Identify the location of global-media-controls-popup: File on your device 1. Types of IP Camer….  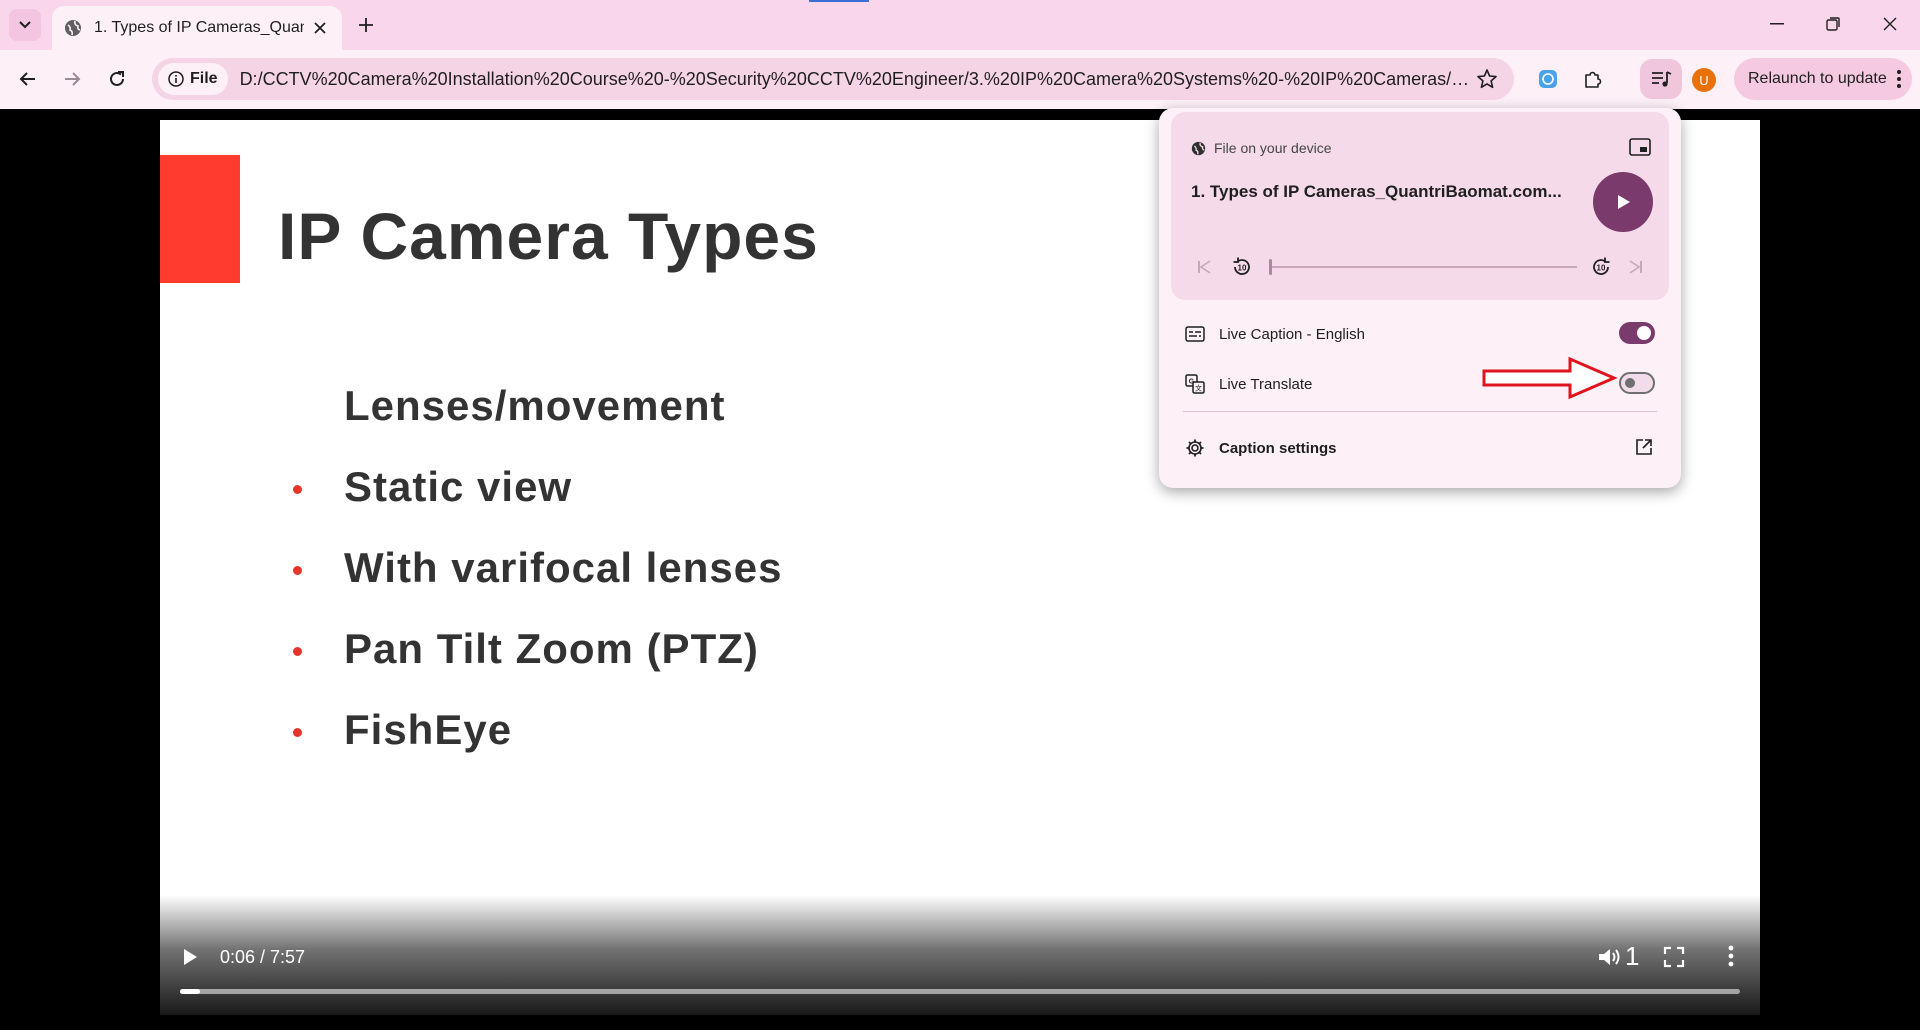
(1420, 298).